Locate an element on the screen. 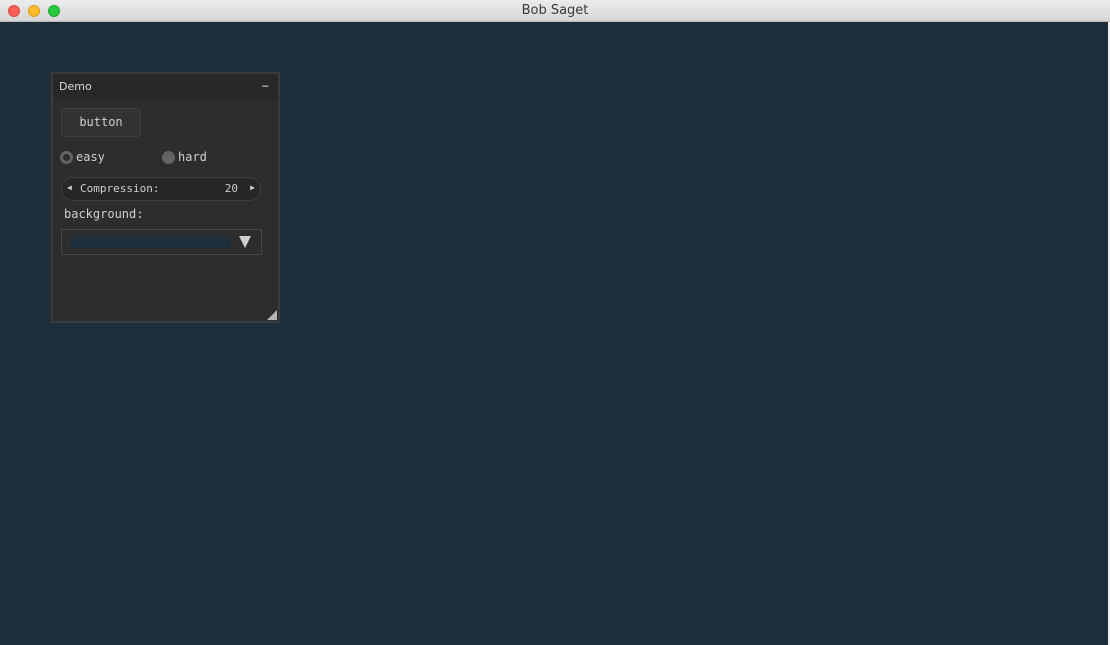 This screenshot has width=1110, height=645. title-bar: Bob Saget is located at coordinates (555, 11).